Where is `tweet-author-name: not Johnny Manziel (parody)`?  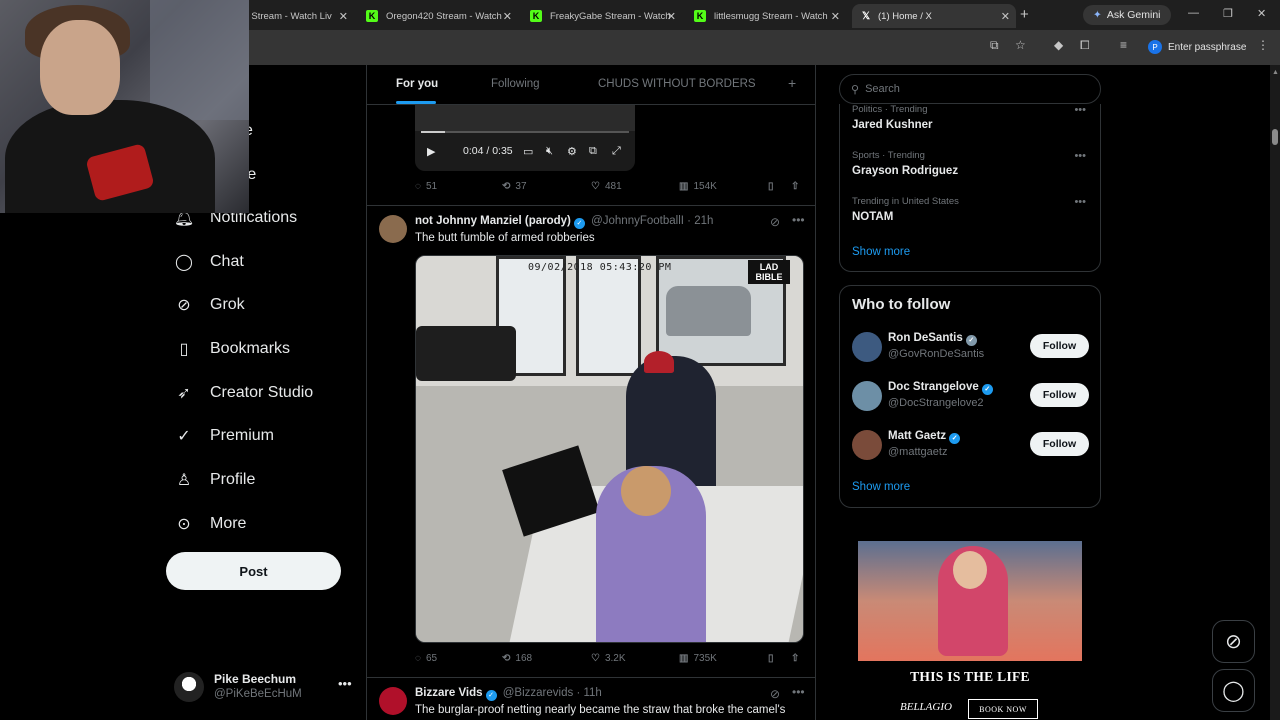 tweet-author-name: not Johnny Manziel (parody) is located at coordinates (493, 221).